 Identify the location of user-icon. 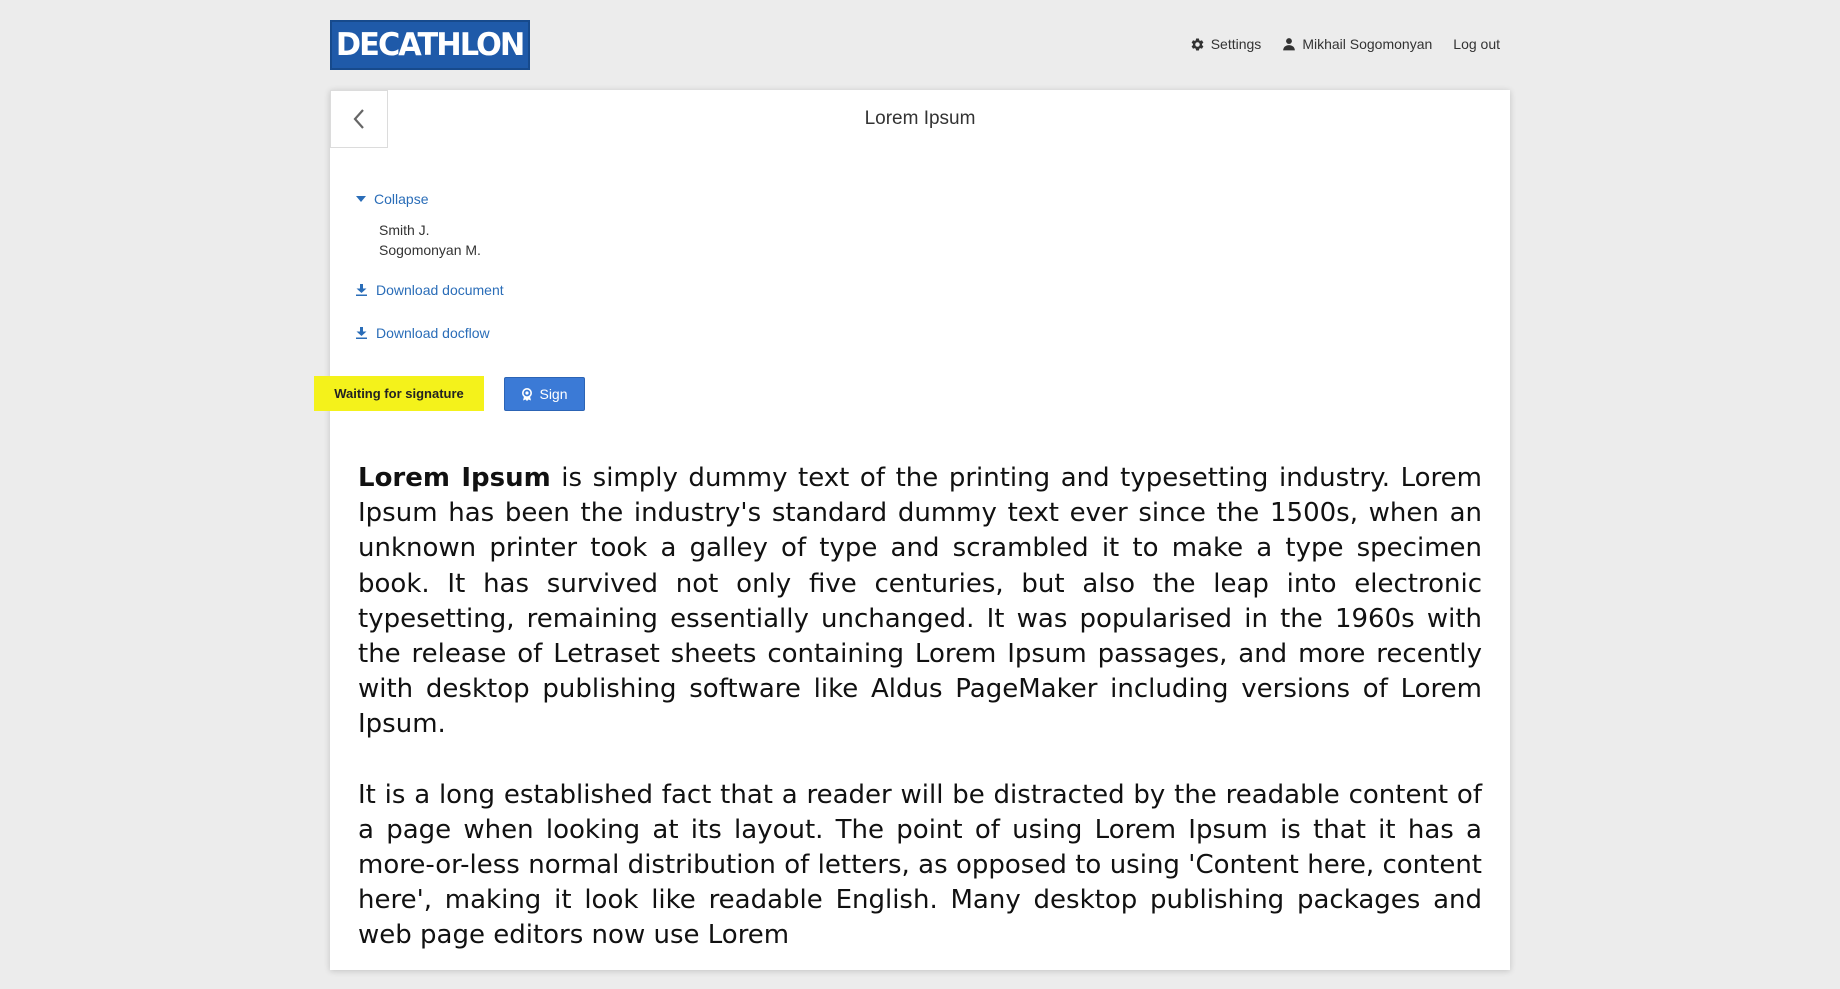
(1289, 44).